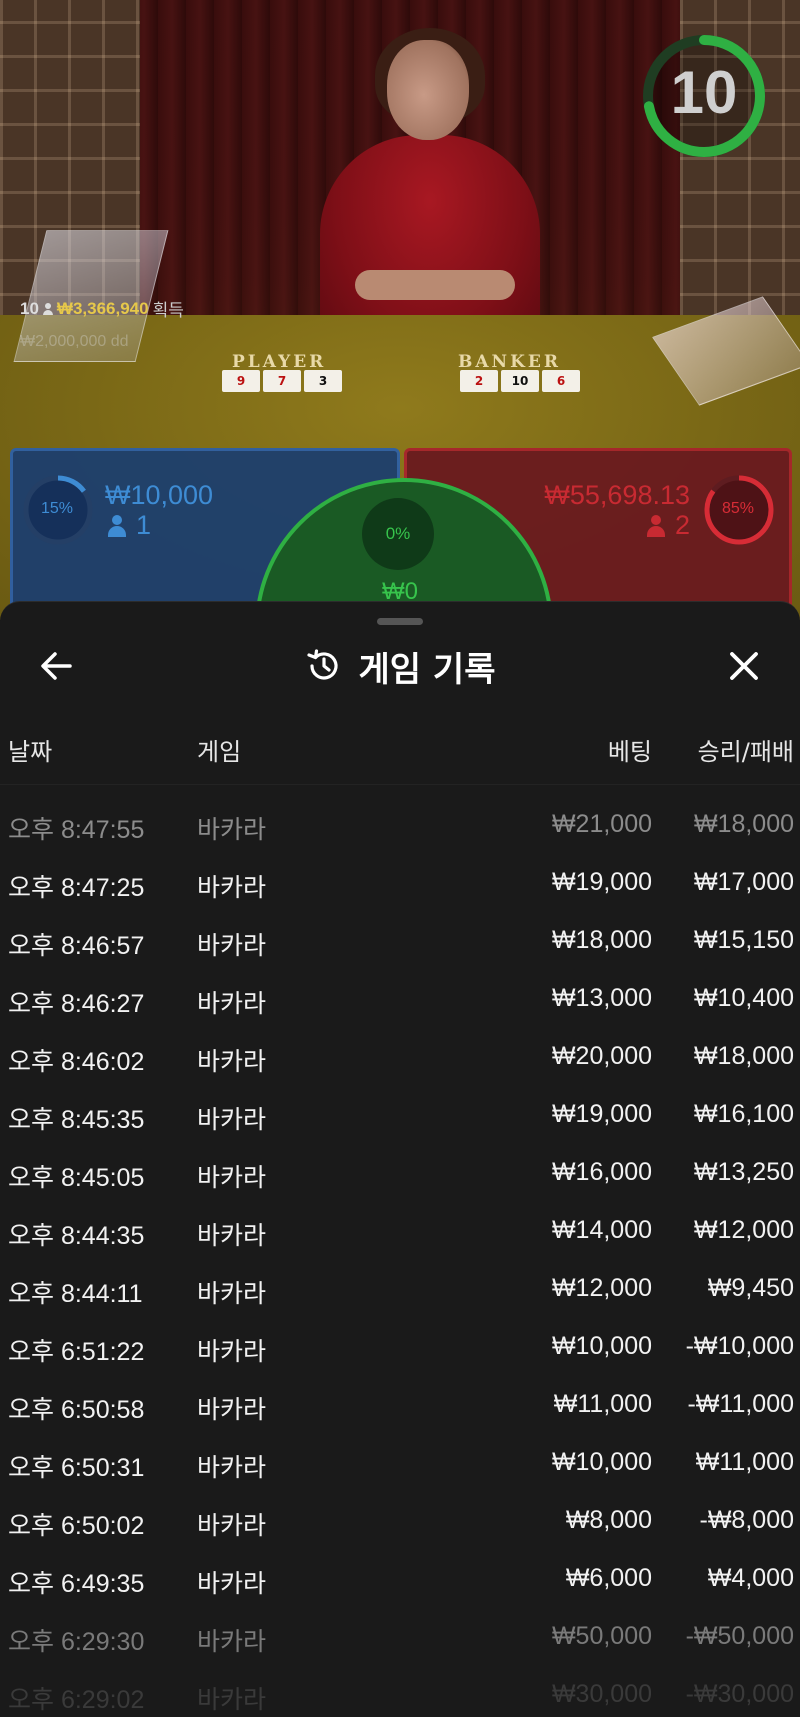 This screenshot has height=1717, width=800. Describe the element at coordinates (750, 1288) in the screenshot. I see `row-result: ₩9,450` at that location.